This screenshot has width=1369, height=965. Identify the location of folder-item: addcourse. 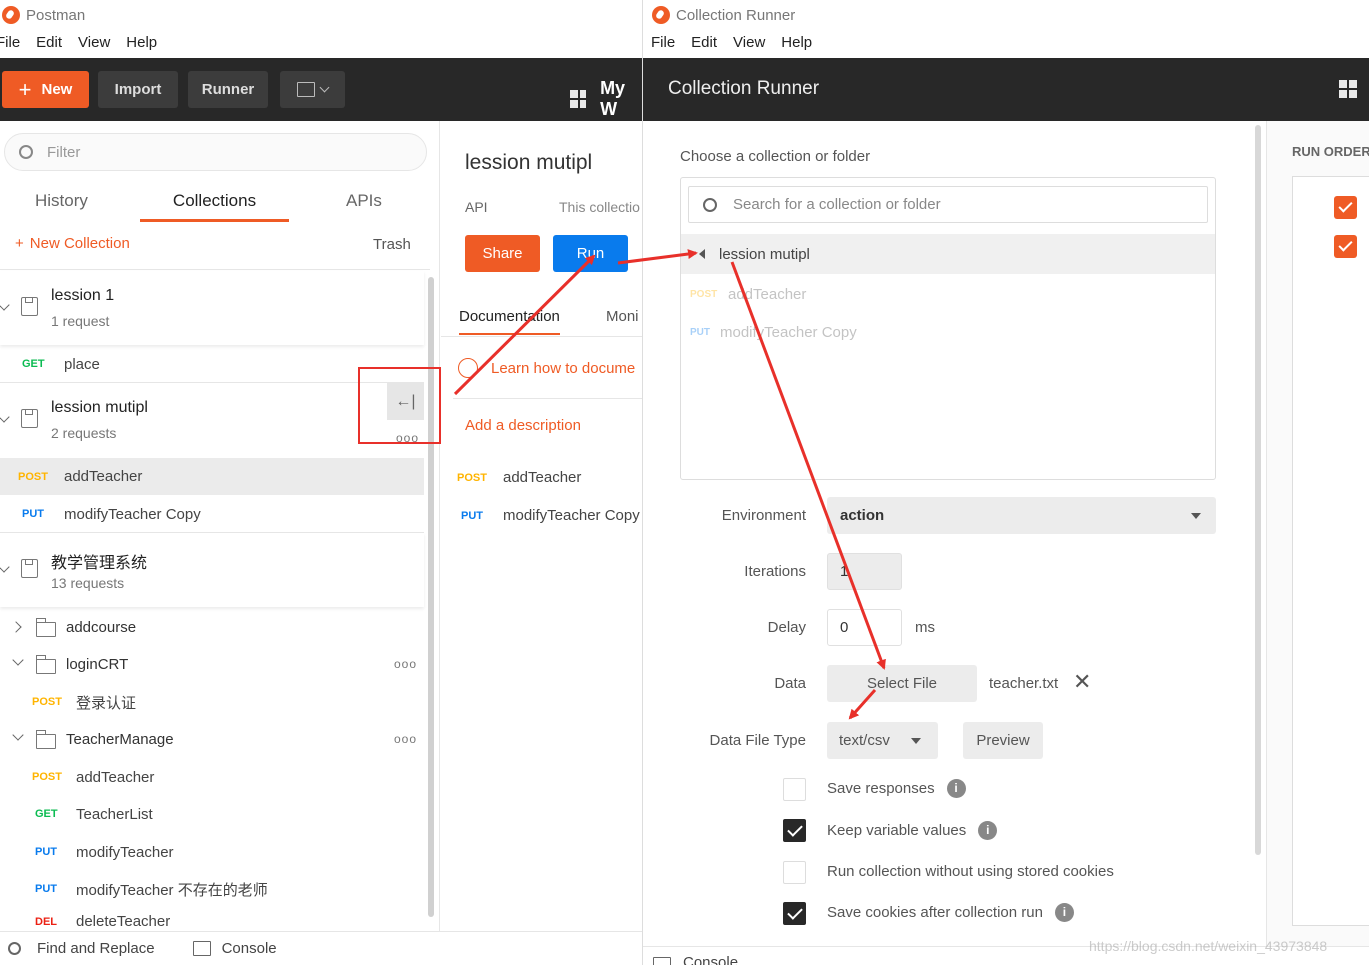
(212, 628).